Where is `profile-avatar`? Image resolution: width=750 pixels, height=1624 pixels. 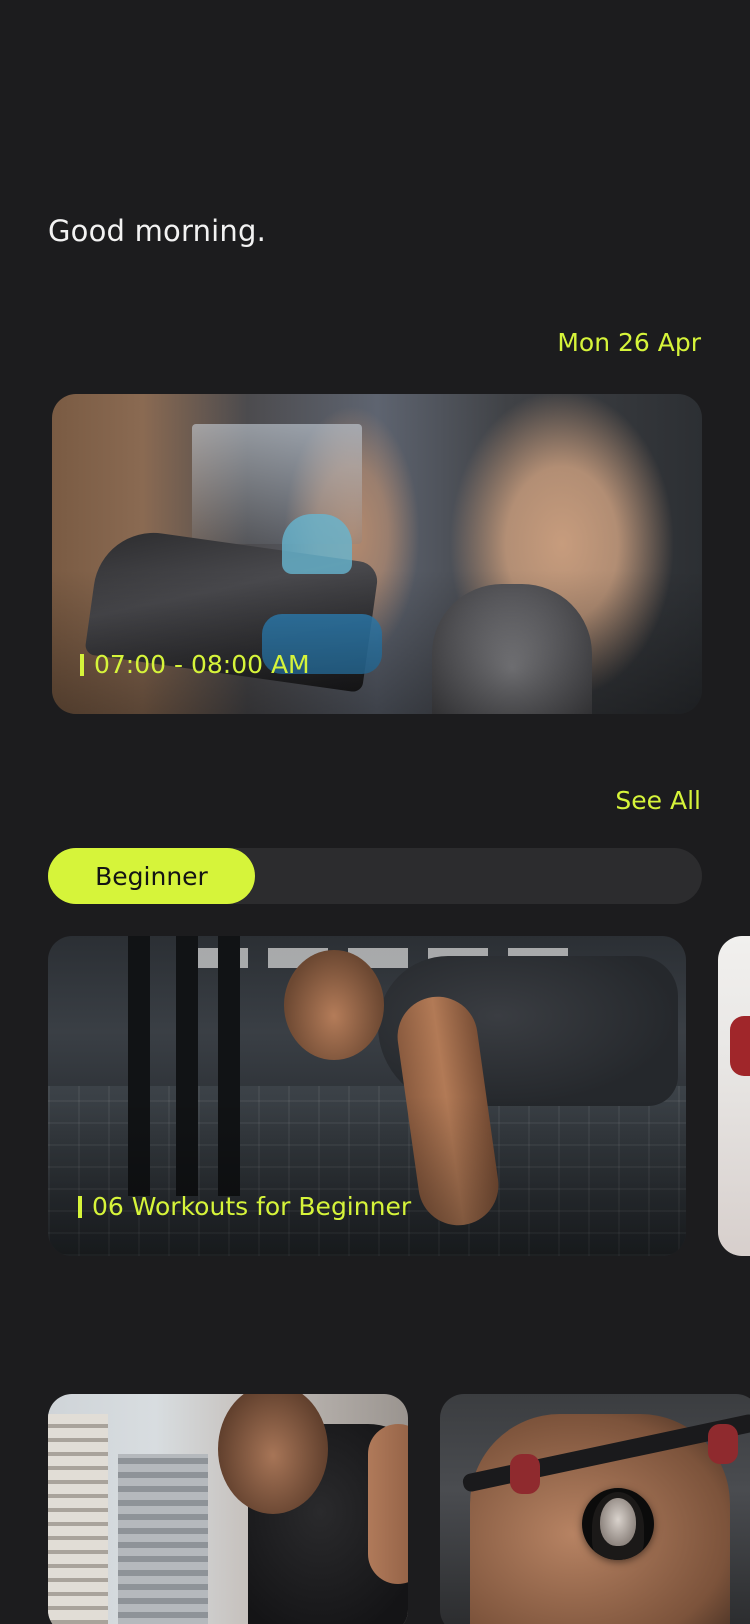 profile-avatar is located at coordinates (618, 1524).